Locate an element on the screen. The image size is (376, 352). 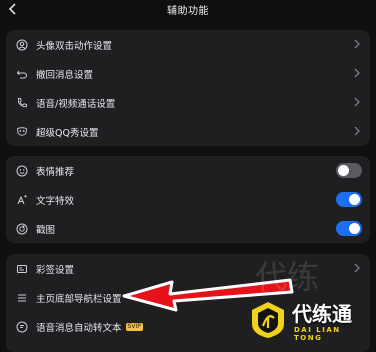
poke-image-toggle is located at coordinates (349, 228).